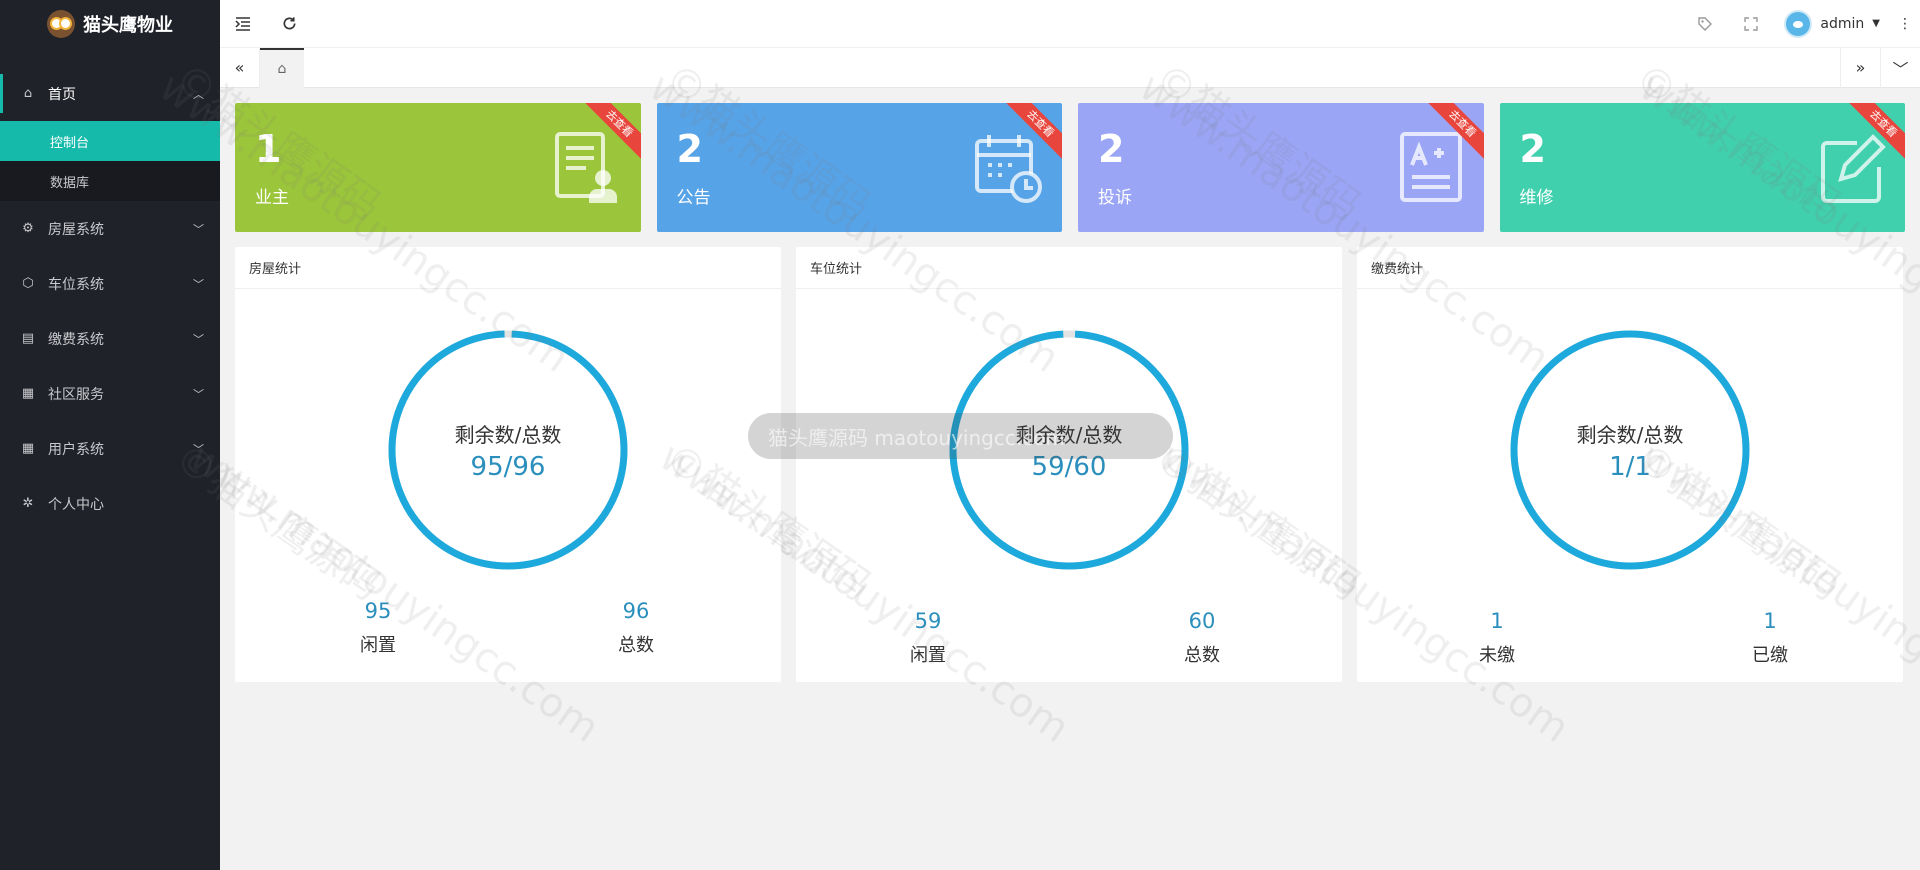 This screenshot has height=870, width=1920. Describe the element at coordinates (1430, 167) in the screenshot. I see `grade-document-icon` at that location.